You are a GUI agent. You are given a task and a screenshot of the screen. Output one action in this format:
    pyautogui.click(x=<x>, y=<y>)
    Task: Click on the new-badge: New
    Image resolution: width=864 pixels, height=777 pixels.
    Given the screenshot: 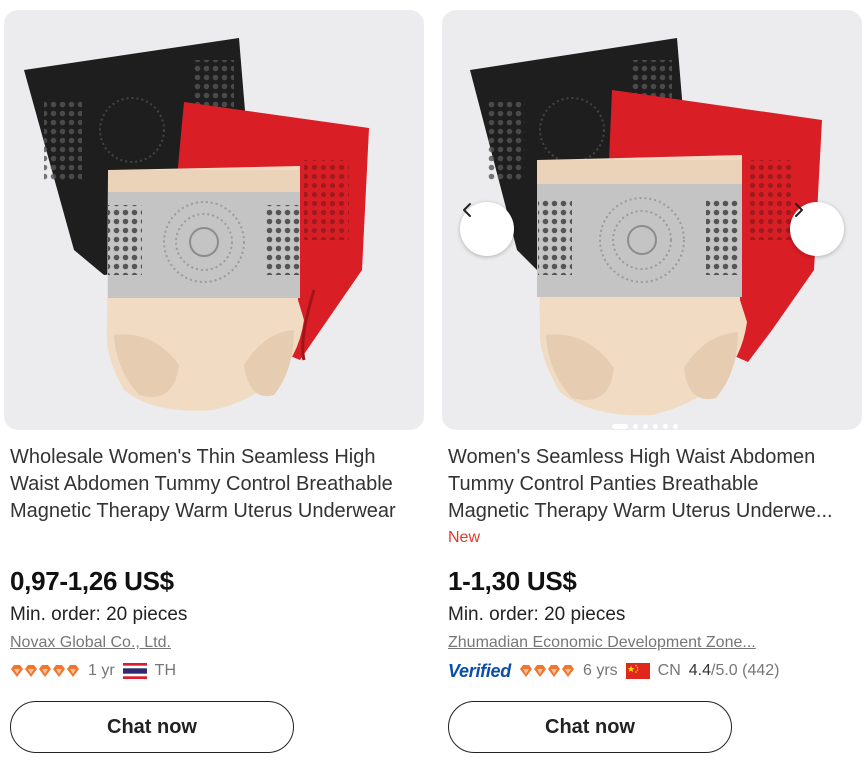 What is the action you would take?
    pyautogui.click(x=464, y=537)
    